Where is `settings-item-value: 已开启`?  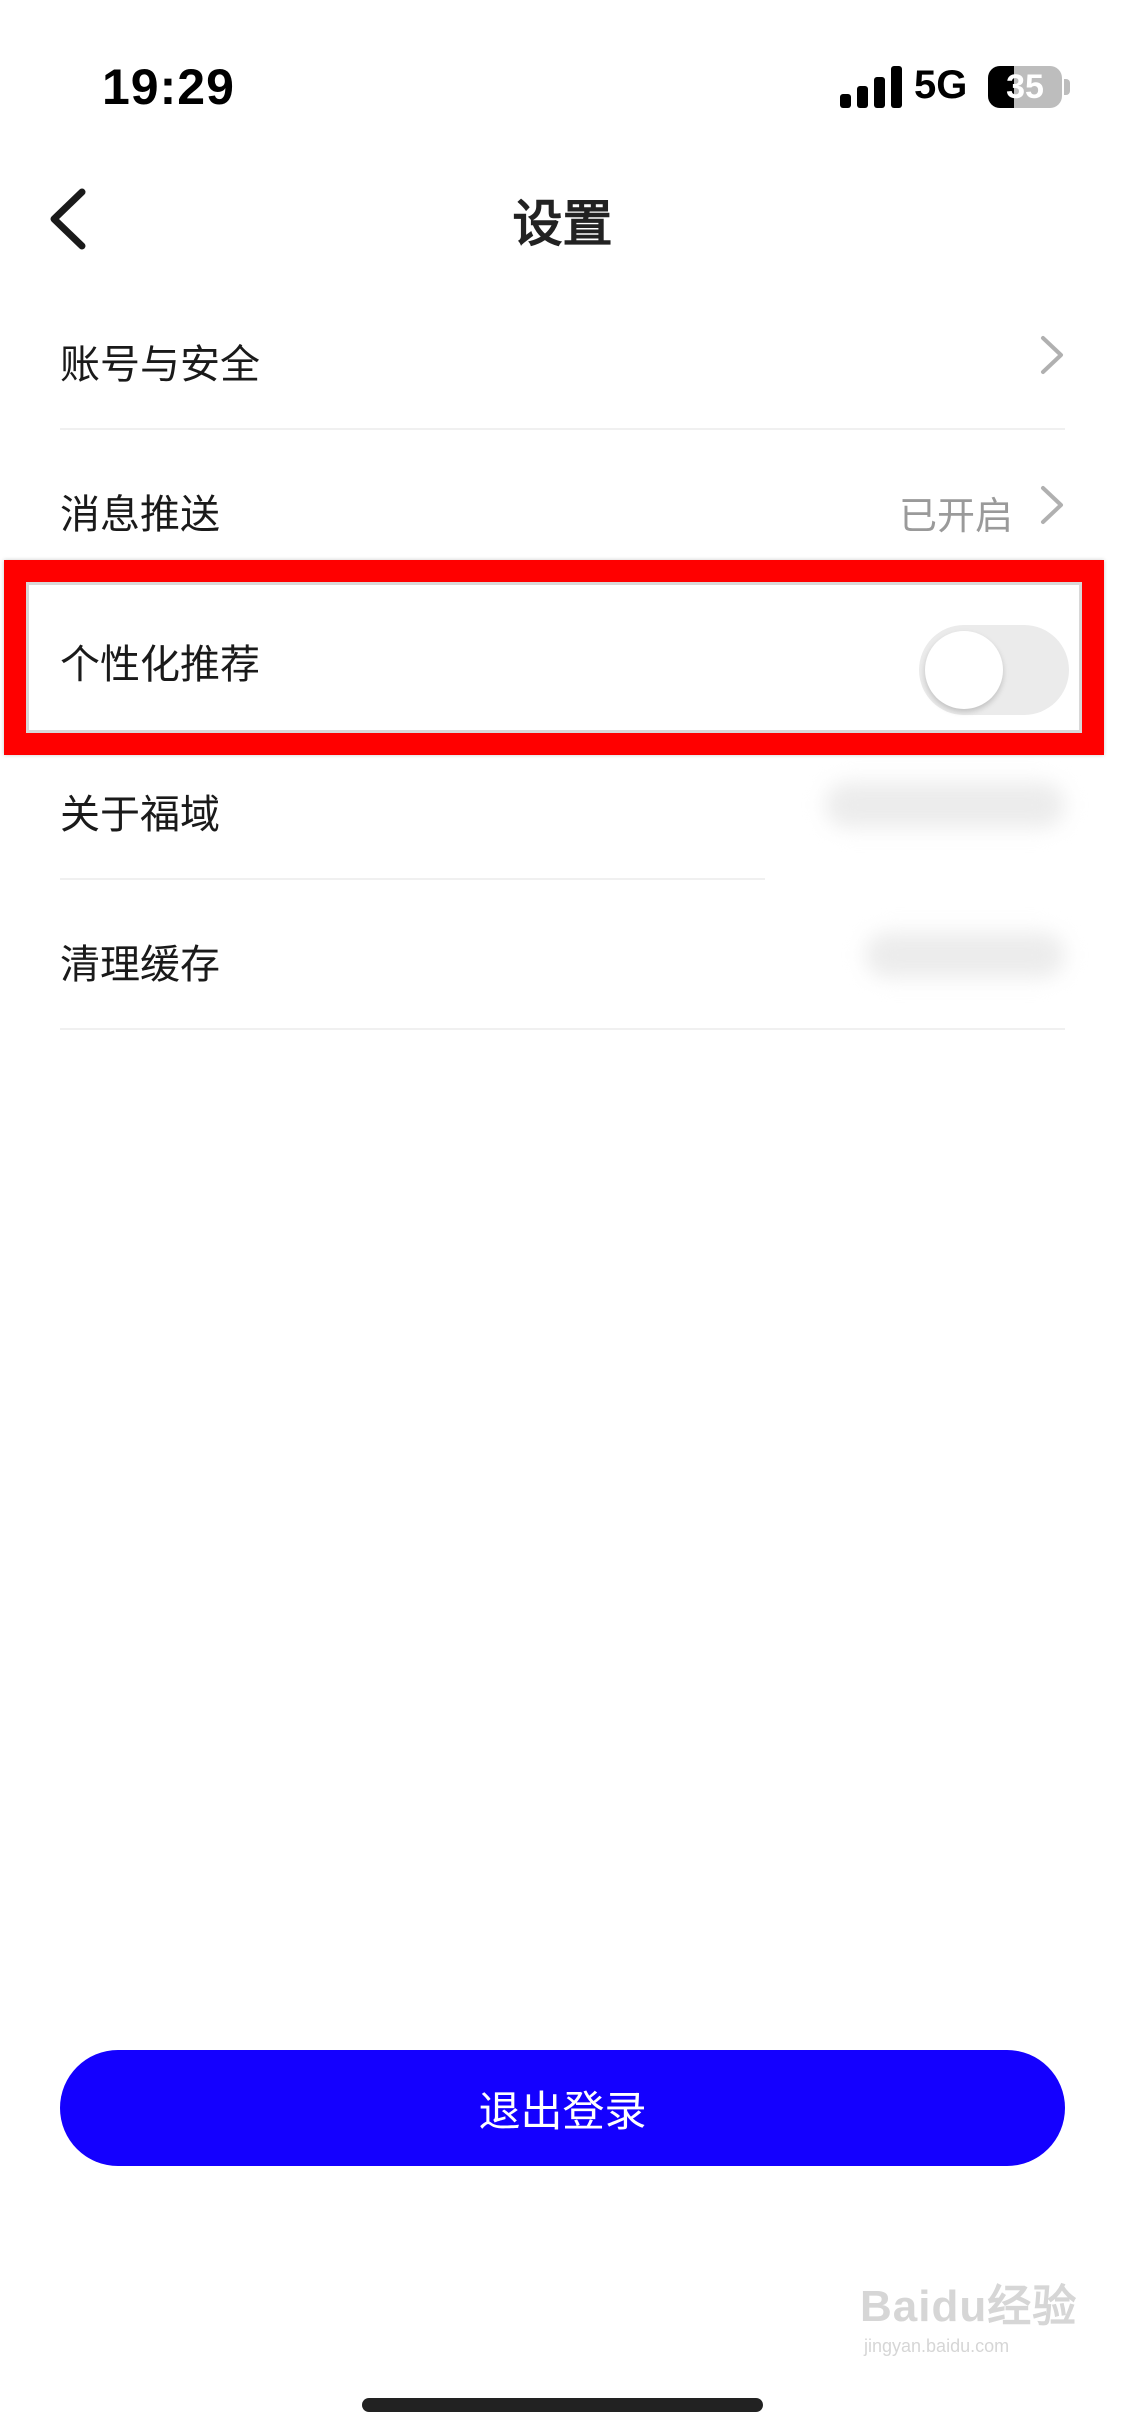 settings-item-value: 已开启 is located at coordinates (955, 517).